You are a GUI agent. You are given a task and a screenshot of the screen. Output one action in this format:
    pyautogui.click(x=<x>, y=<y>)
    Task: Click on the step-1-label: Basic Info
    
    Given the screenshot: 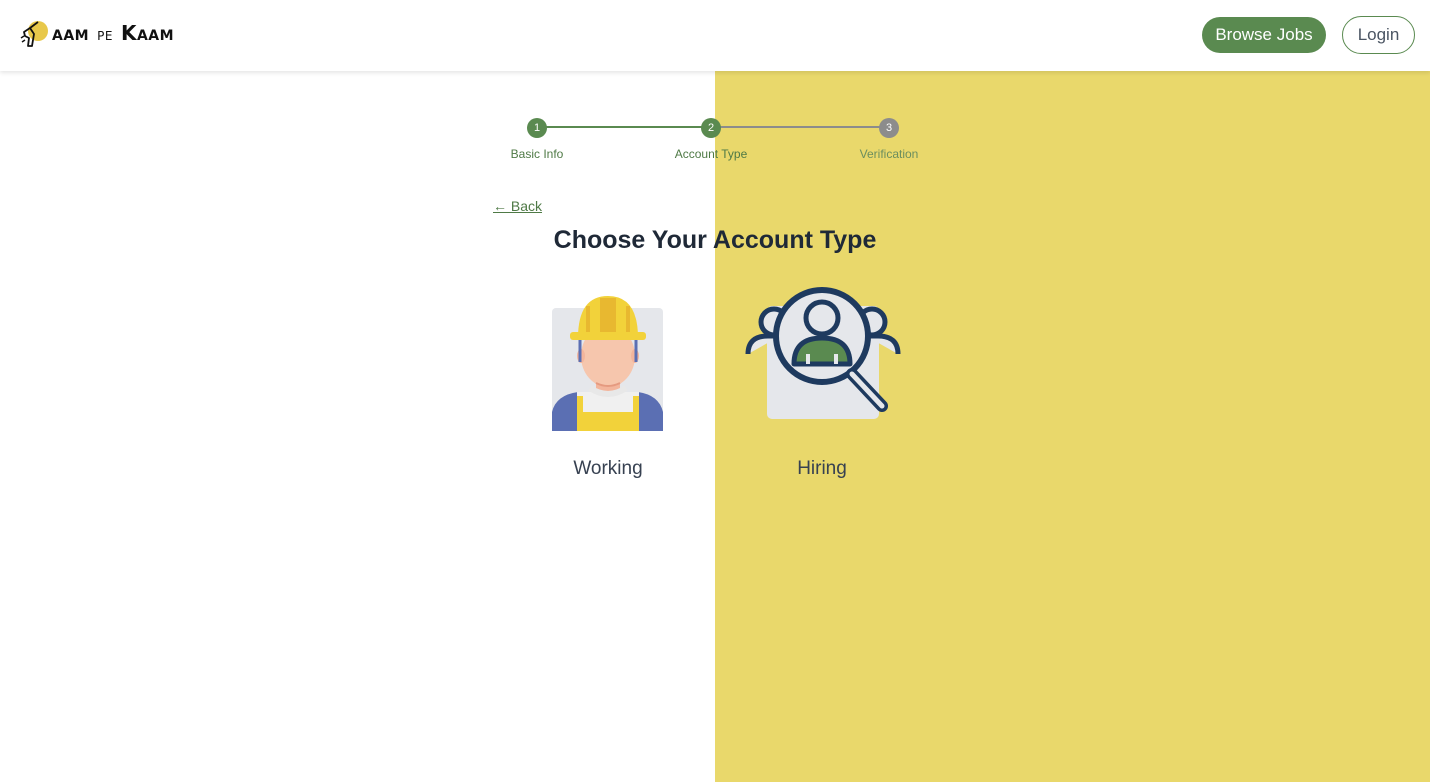 What is the action you would take?
    pyautogui.click(x=537, y=154)
    